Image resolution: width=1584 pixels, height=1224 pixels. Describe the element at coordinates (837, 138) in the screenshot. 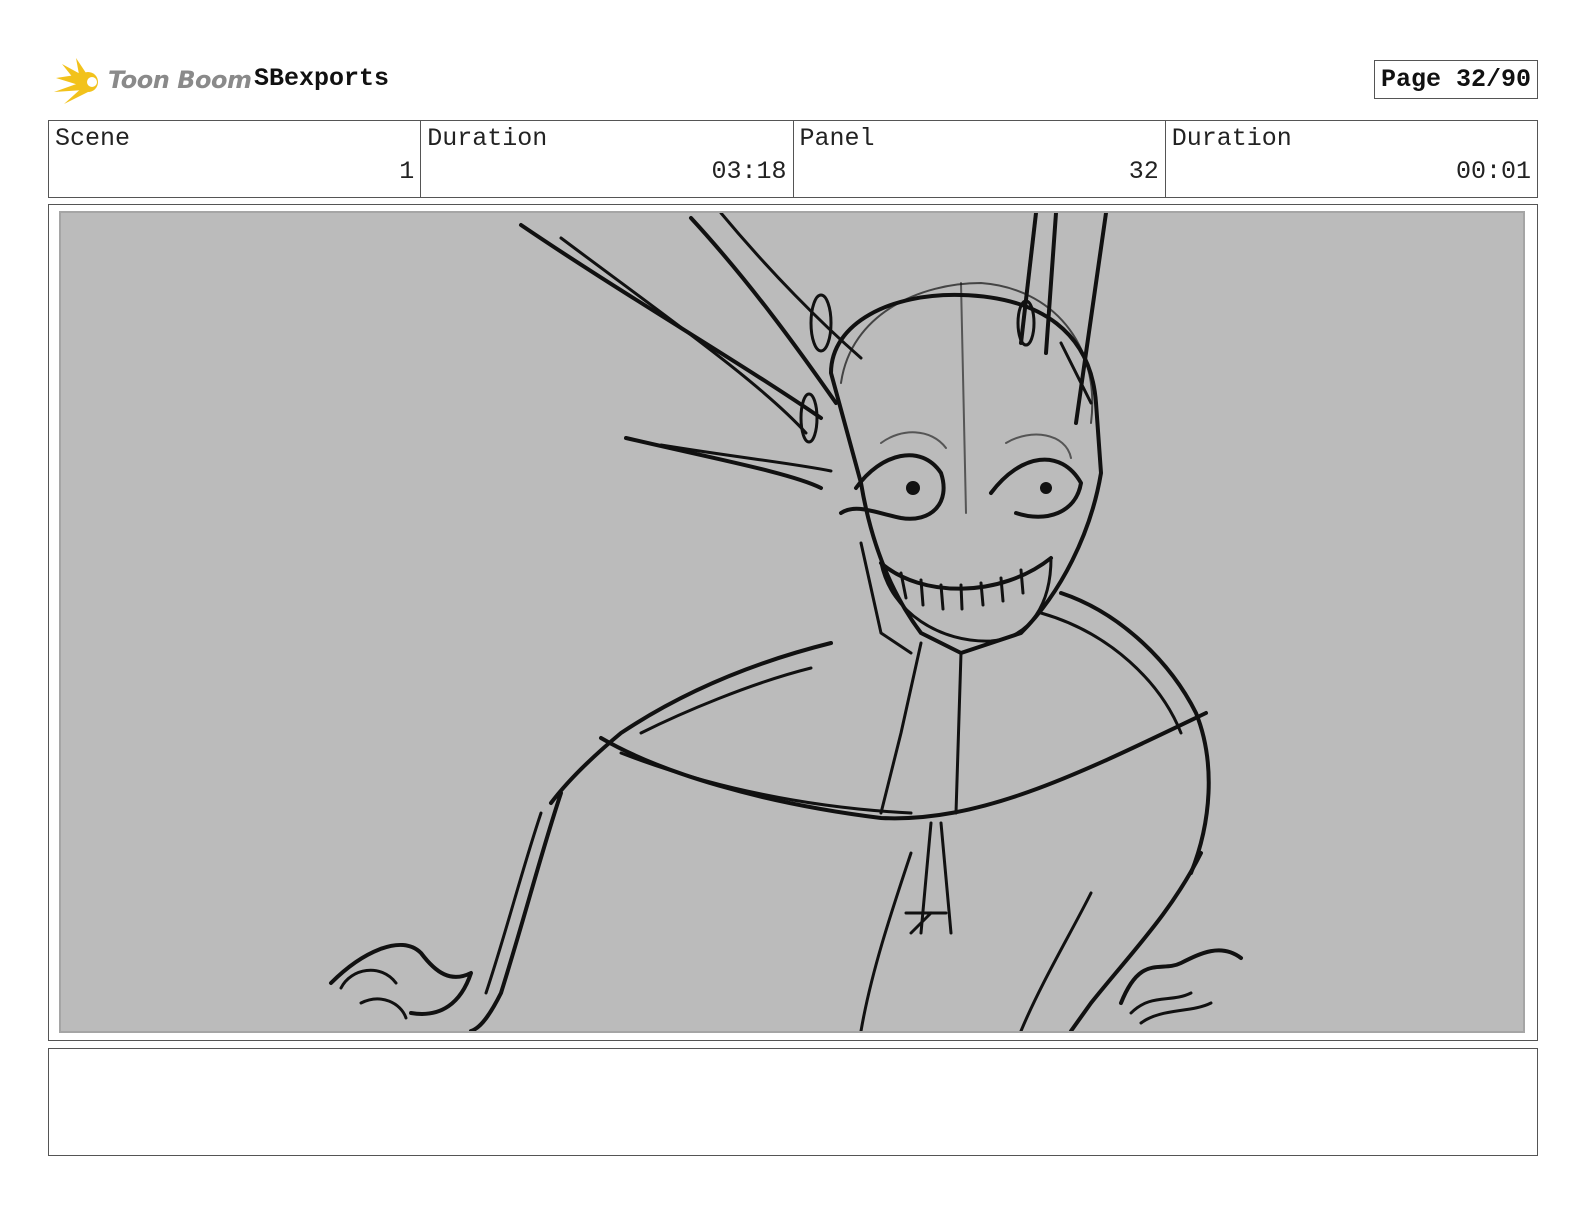

I see `panel-label: Panel` at that location.